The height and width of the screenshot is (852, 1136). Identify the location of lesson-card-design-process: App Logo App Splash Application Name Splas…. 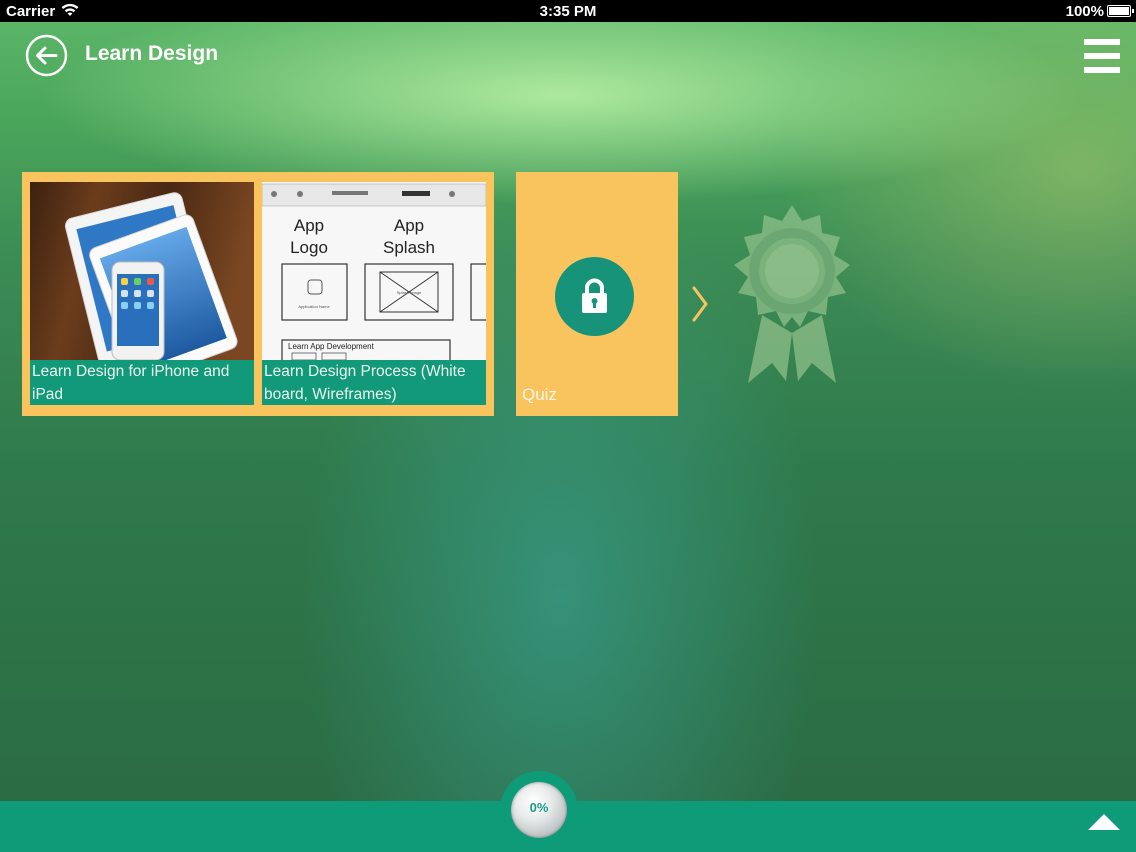
(374, 293).